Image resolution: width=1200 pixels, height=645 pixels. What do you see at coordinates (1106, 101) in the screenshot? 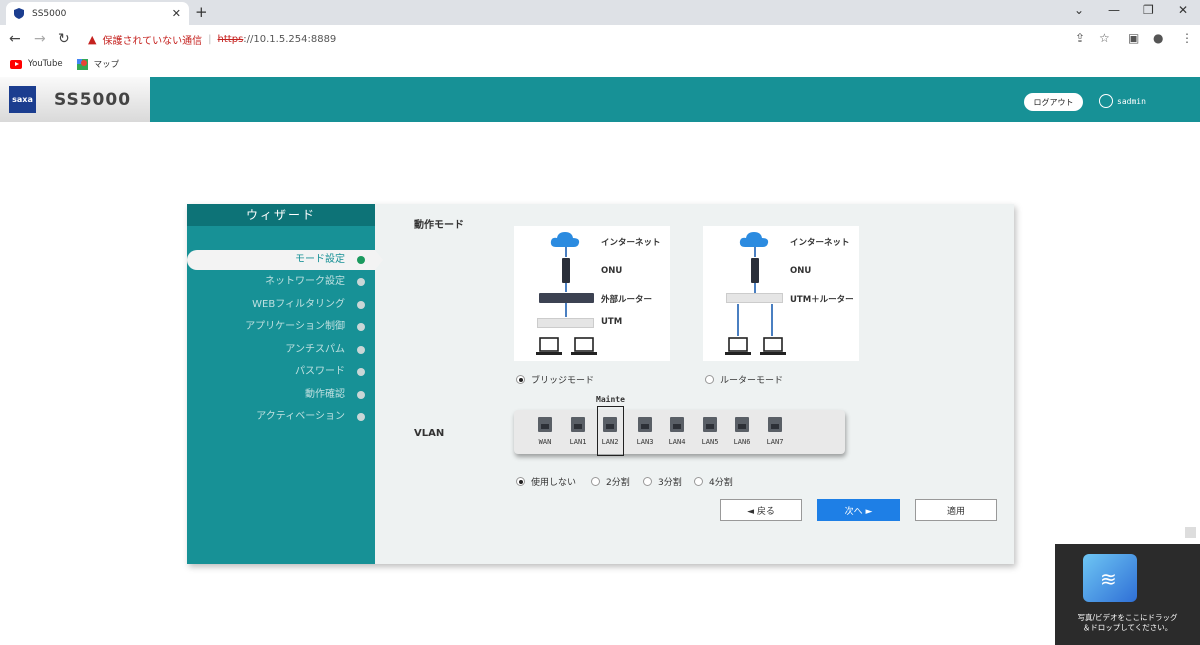
I see `user-icon` at bounding box center [1106, 101].